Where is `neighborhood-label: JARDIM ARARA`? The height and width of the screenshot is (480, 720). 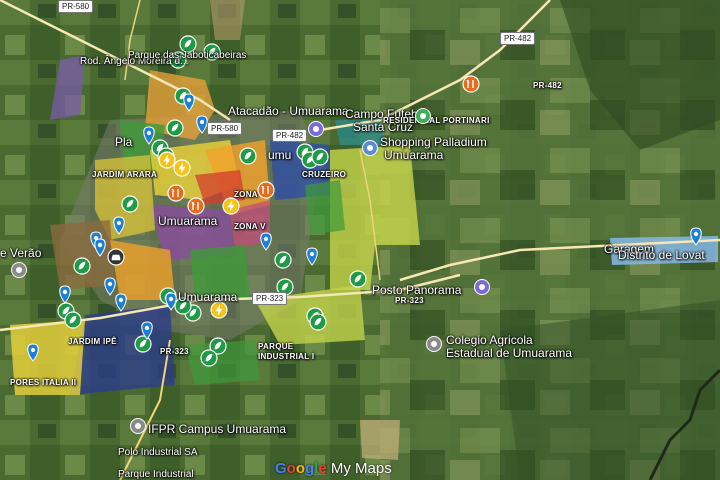
neighborhood-label: JARDIM ARARA is located at coordinates (125, 174).